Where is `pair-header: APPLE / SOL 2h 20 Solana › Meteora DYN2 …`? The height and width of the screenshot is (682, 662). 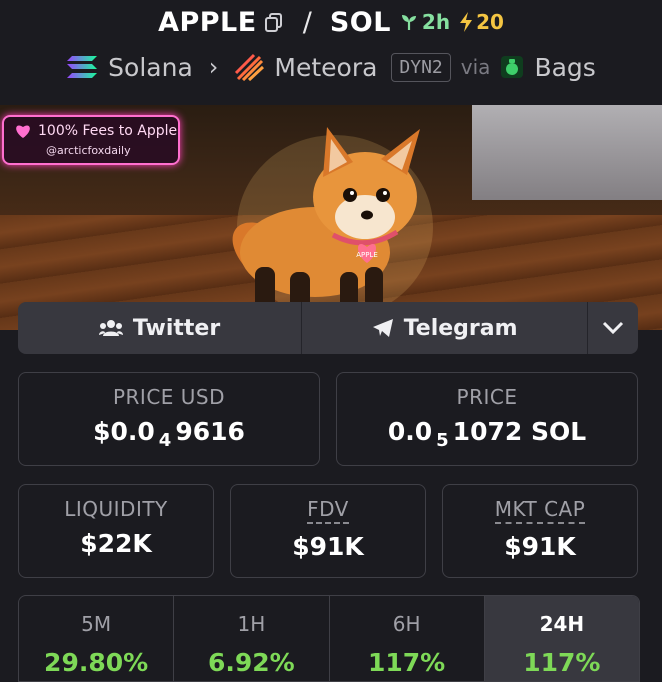
pair-header: APPLE / SOL 2h 20 Solana › Meteora DYN2 … is located at coordinates (331, 50).